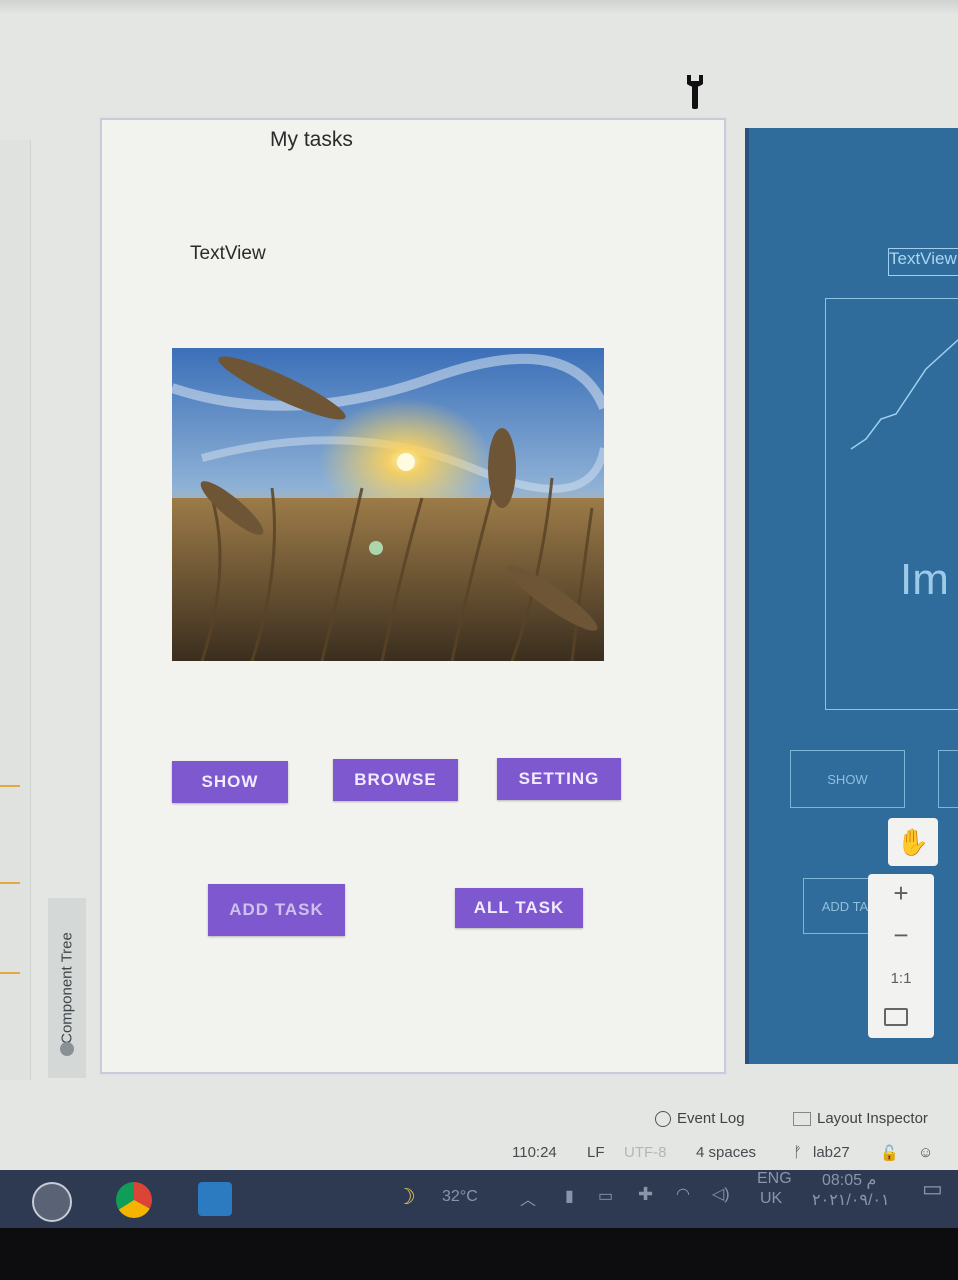 The image size is (958, 1280). I want to click on chrome-icon, so click(134, 1200).